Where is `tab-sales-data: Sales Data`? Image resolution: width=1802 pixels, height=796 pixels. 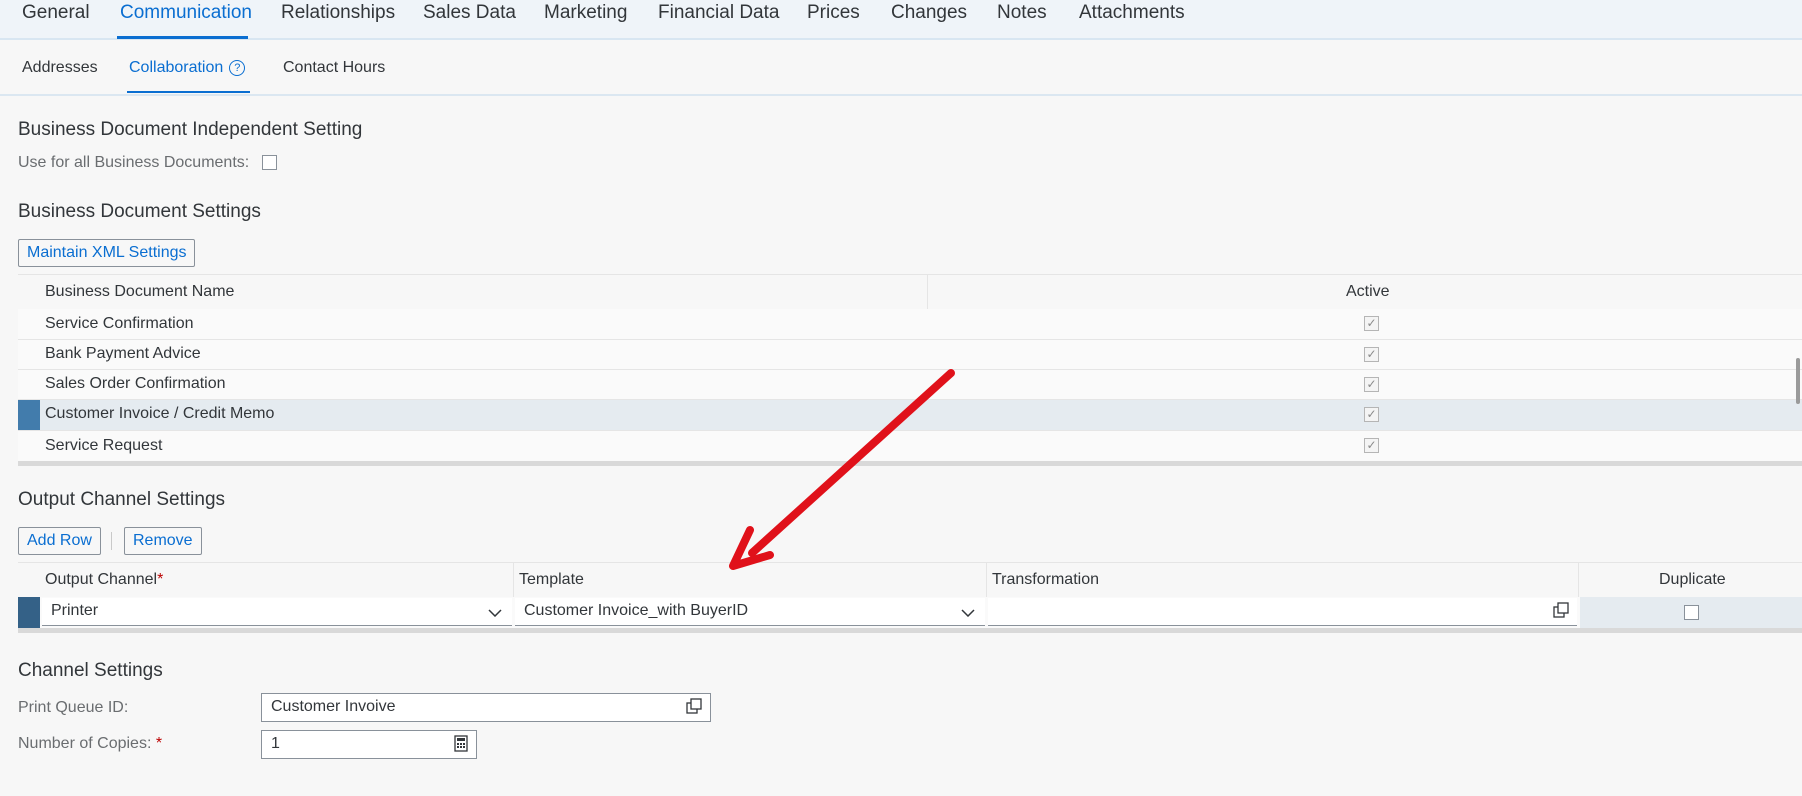 tab-sales-data: Sales Data is located at coordinates (469, 13).